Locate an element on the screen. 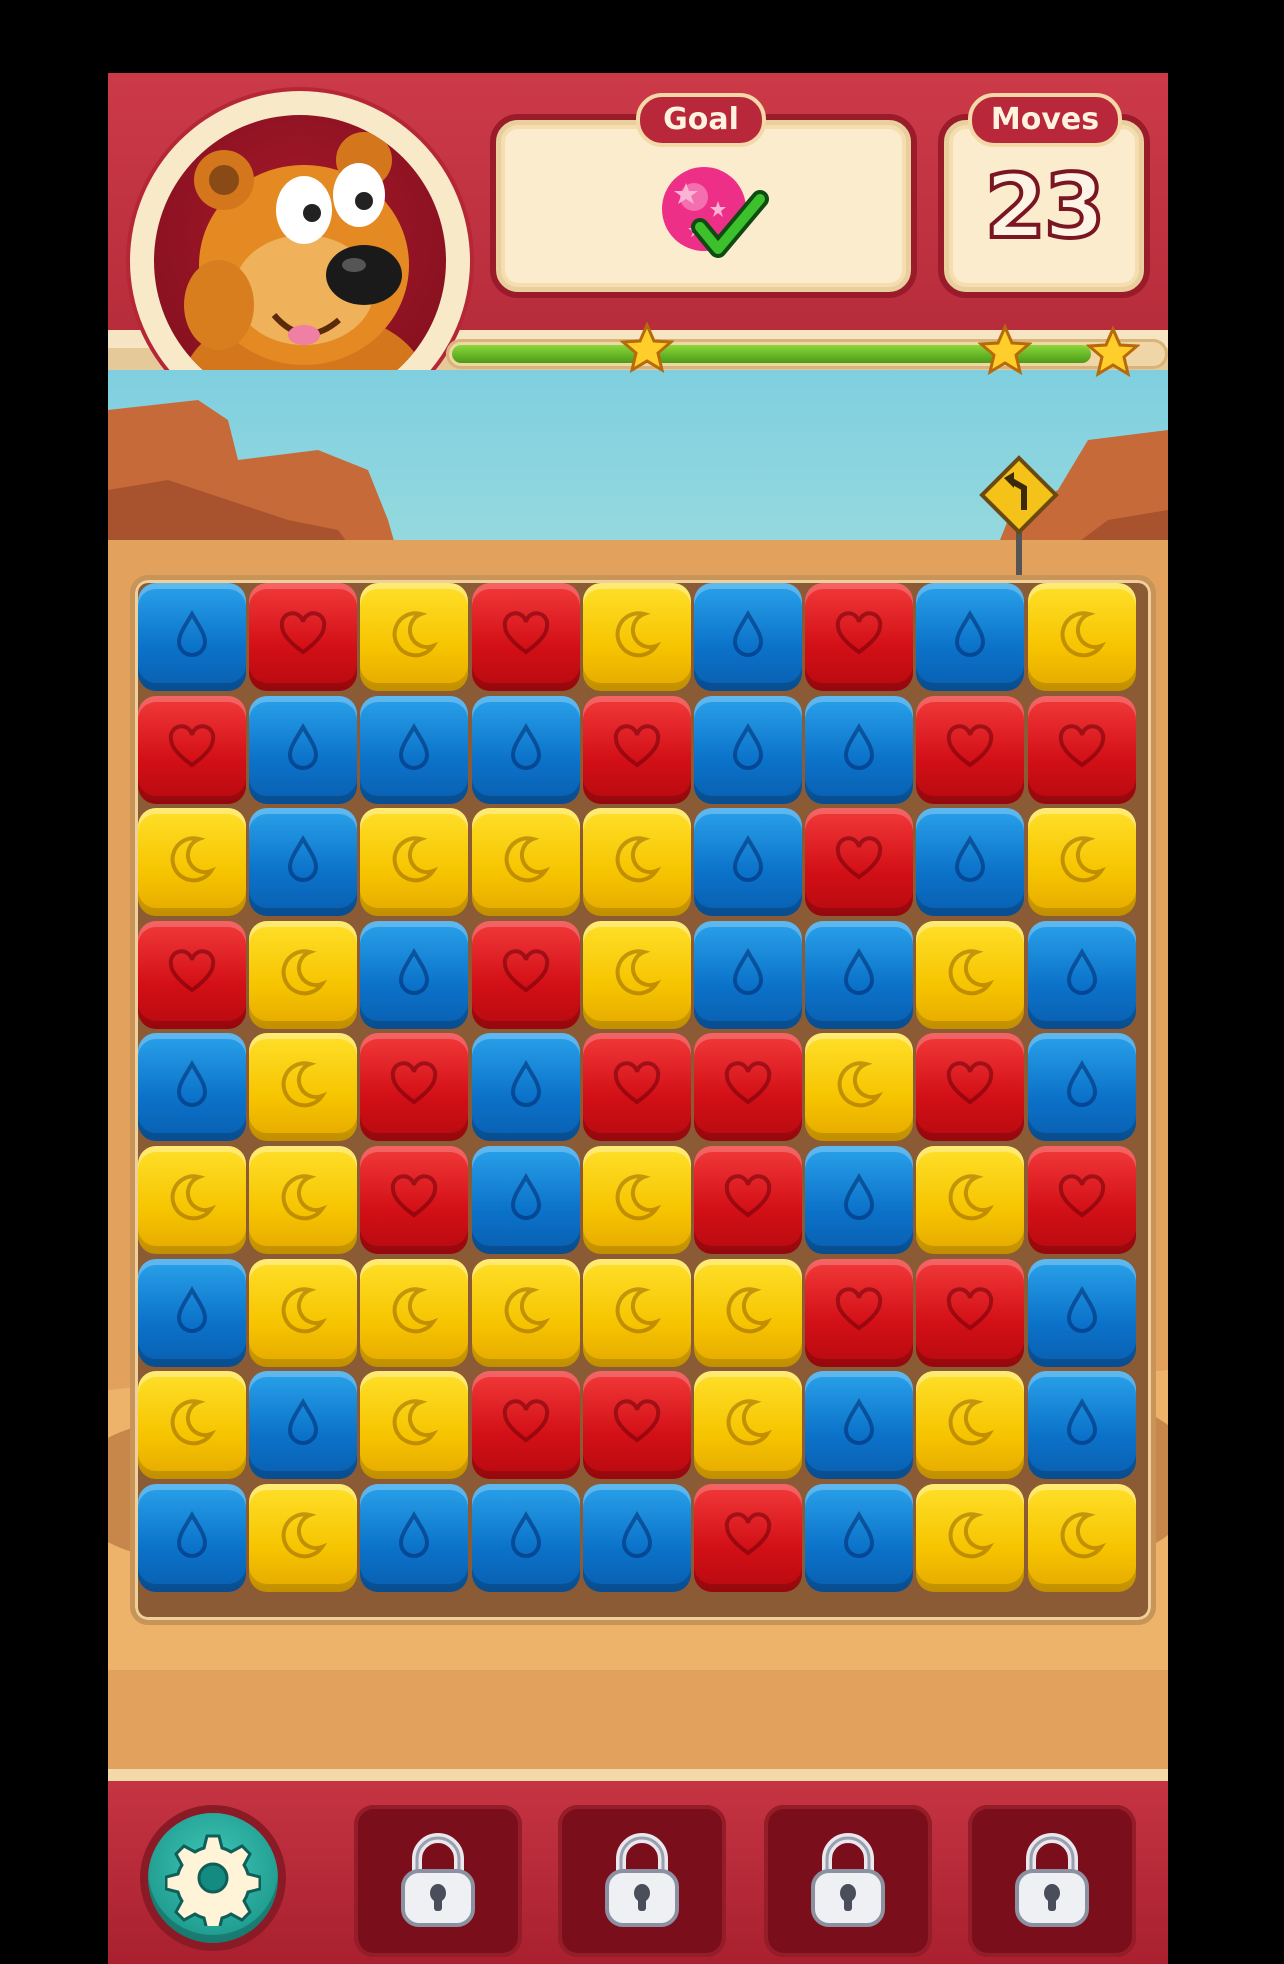 This screenshot has width=1284, height=1964. bear-avatar-icon is located at coordinates (300, 261).